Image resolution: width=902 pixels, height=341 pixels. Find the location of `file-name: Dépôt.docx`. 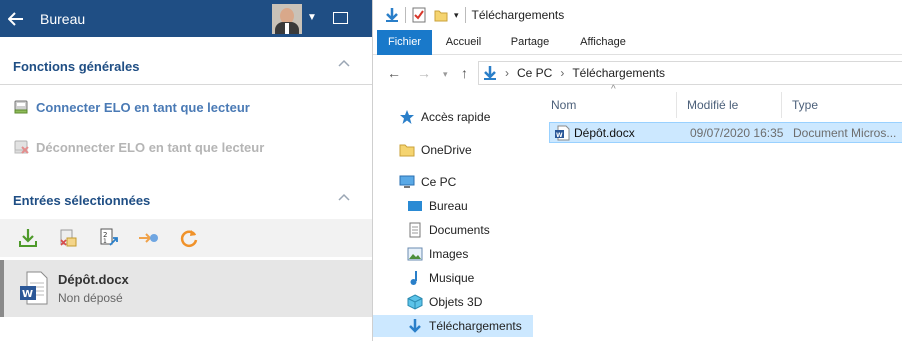

file-name: Dépôt.docx is located at coordinates (604, 133).